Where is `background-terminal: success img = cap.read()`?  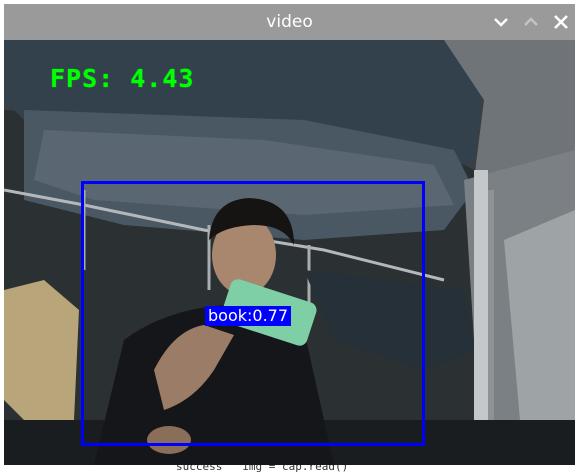 background-terminal: success img = cap.read() is located at coordinates (287, 470).